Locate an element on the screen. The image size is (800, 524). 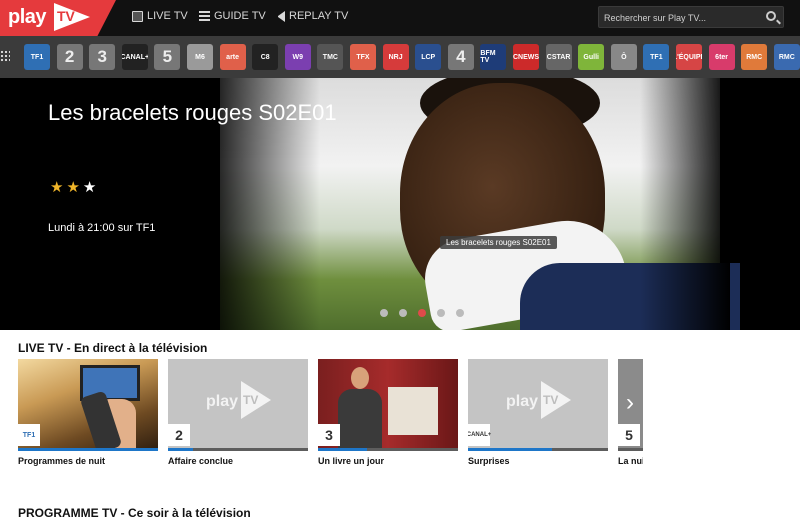
nav-replay-tv: REPLAY TV is located at coordinates (311, 16).